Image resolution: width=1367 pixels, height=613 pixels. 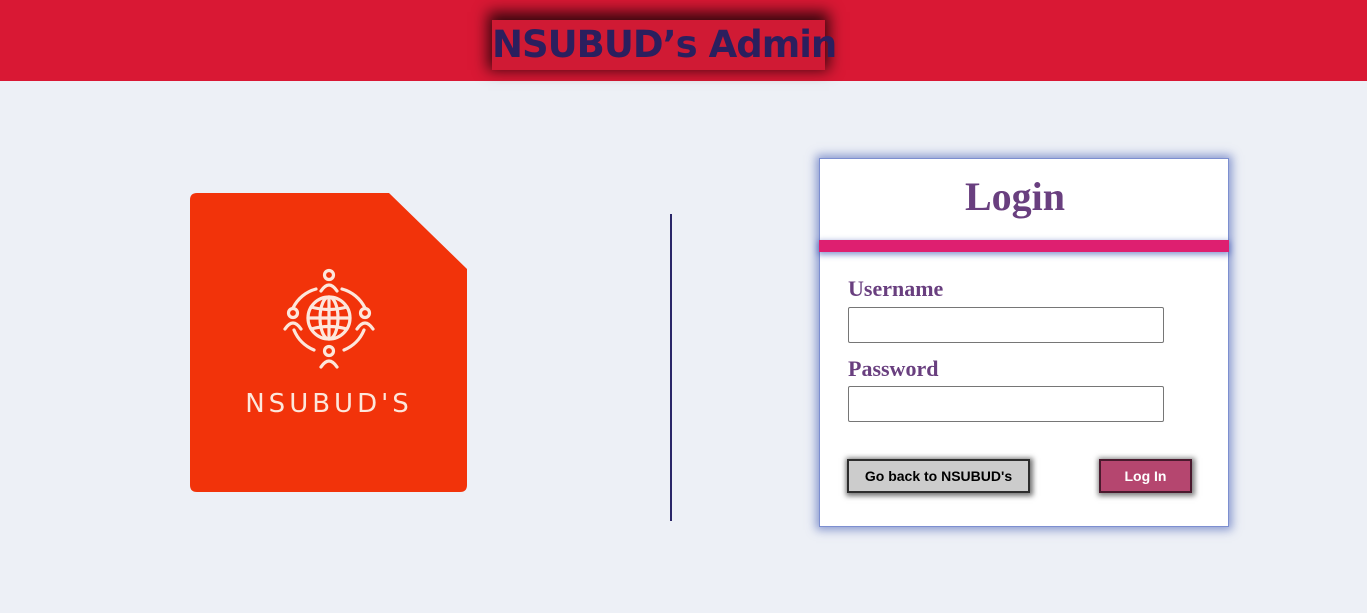 I want to click on login-button: Log In, so click(x=1145, y=476).